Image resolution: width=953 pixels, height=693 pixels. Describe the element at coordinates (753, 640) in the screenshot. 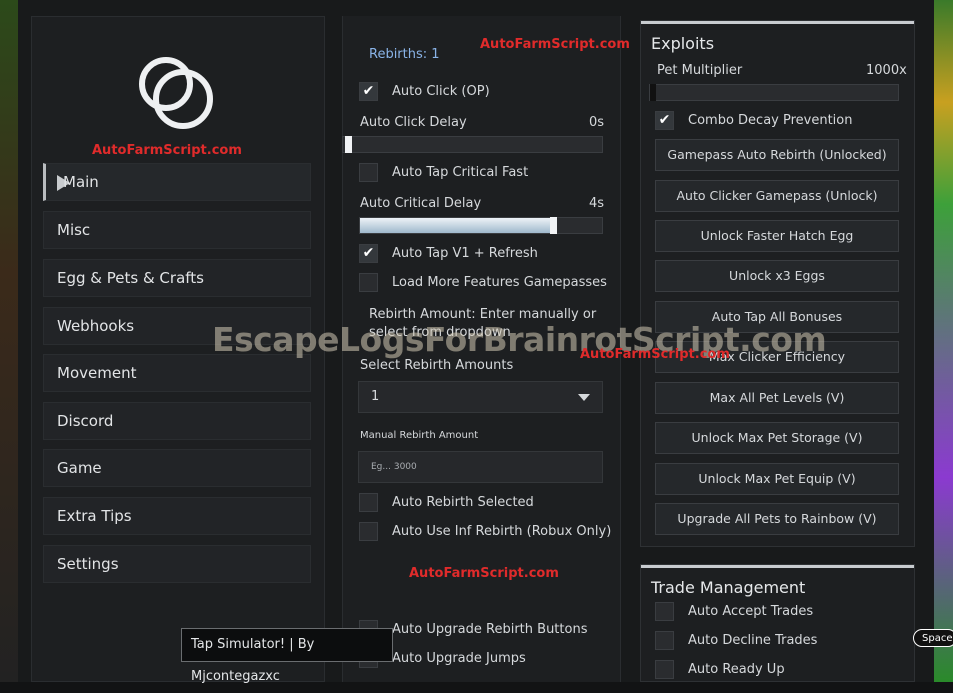

I see `auto-decline-trades-label: Auto Decline Trades` at that location.